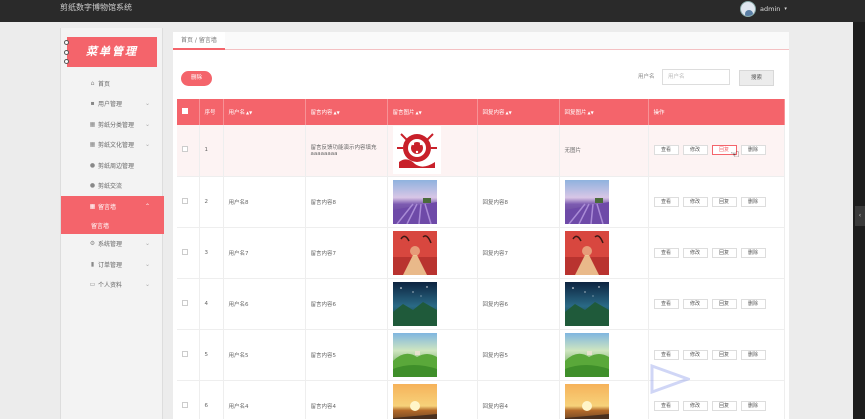 Image resolution: width=865 pixels, height=419 pixels. Describe the element at coordinates (112, 165) in the screenshot. I see `sidebar-item: ● 剪纸周边管理` at that location.